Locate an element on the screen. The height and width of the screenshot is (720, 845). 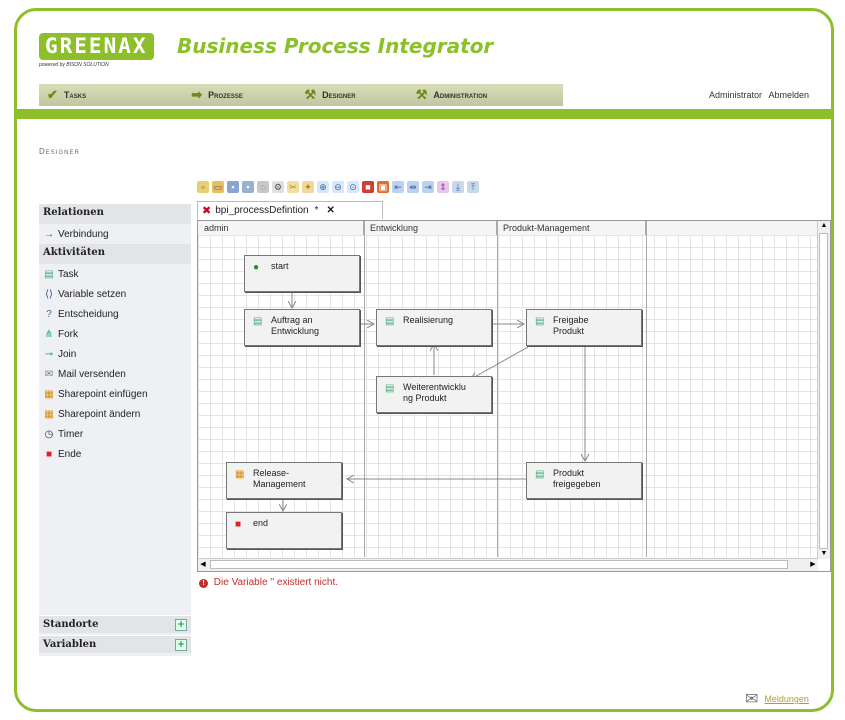
color-icon: ▣ is located at coordinates (383, 187).